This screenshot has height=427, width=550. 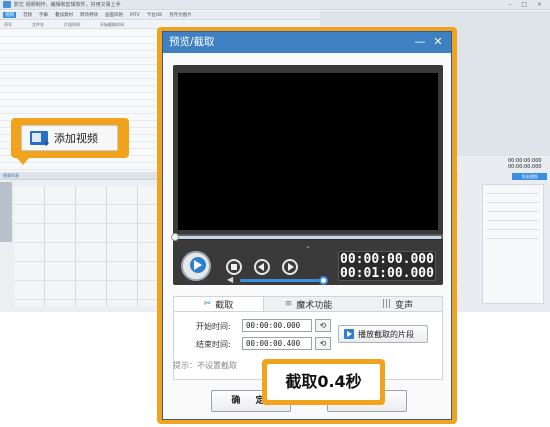 I want to click on bg-menu-transition: 转场特效, so click(x=89, y=15).